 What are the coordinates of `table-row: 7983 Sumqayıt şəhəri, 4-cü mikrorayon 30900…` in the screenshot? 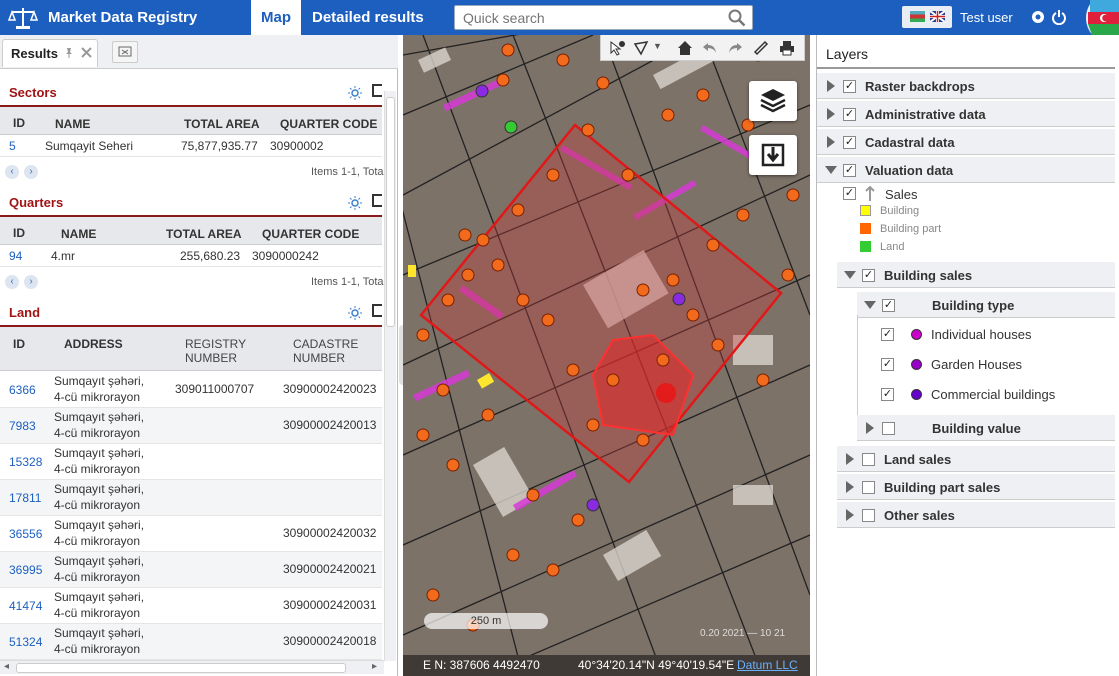 It's located at (191, 426).